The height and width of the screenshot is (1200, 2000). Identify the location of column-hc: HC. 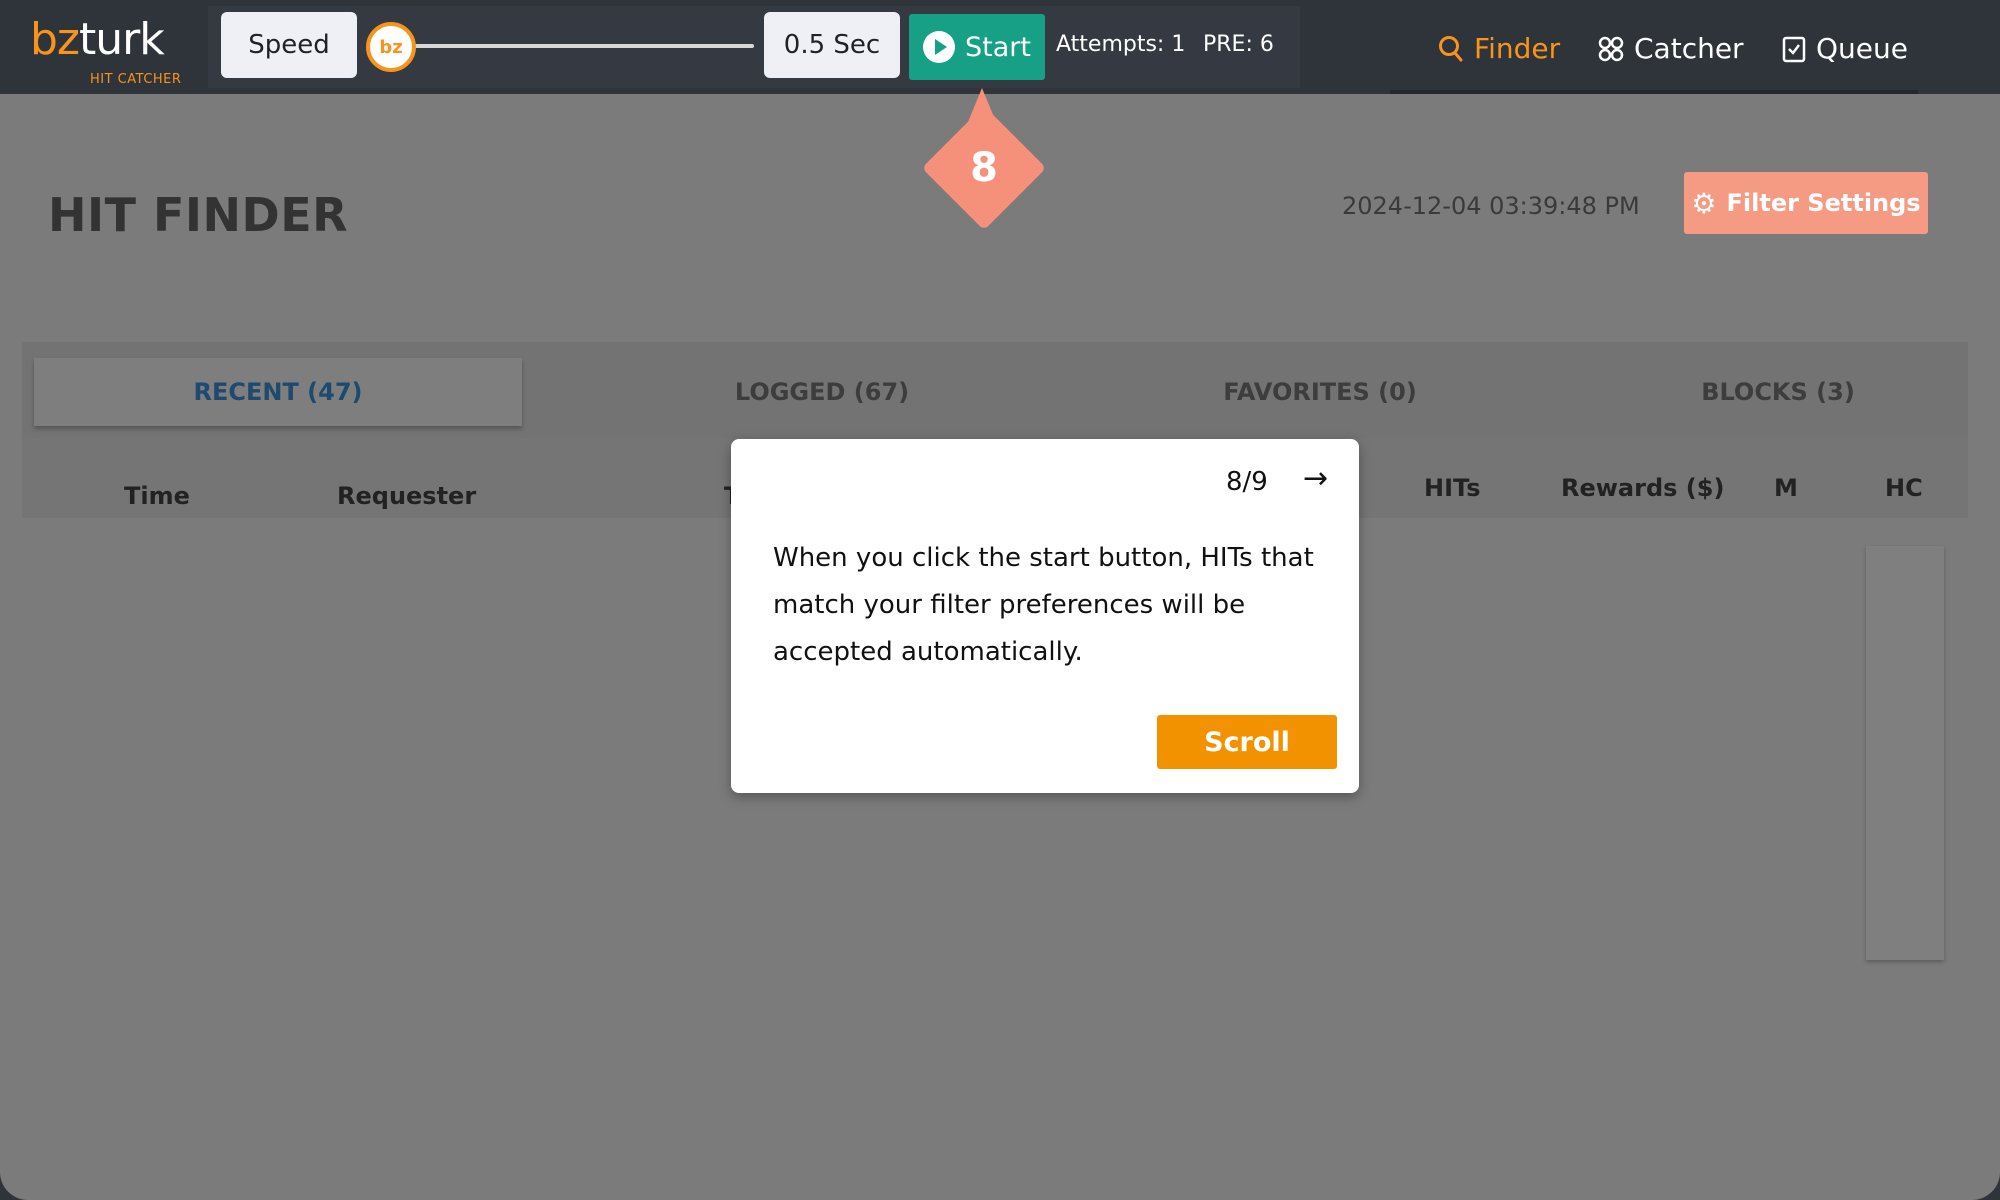
(1904, 488).